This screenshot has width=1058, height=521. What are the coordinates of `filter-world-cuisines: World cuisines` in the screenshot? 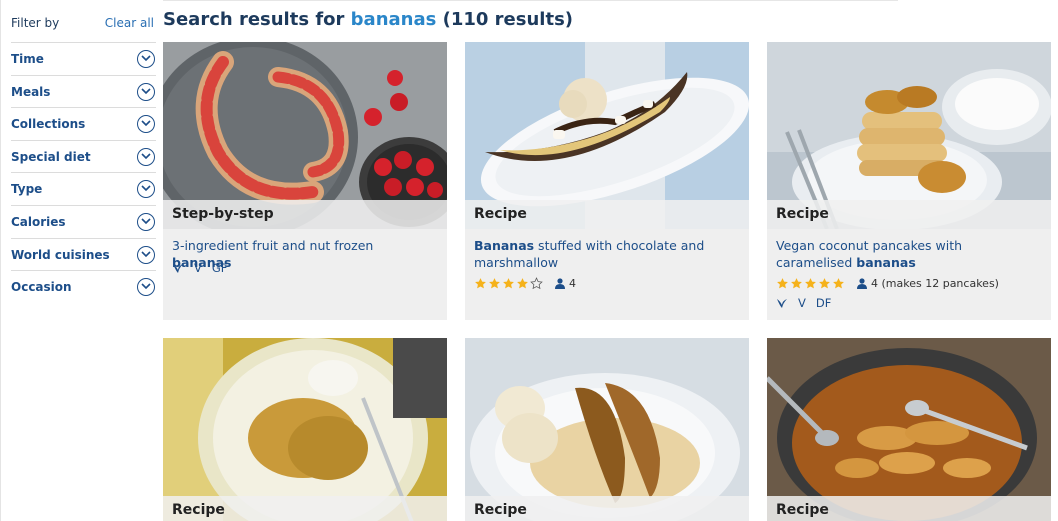 It's located at (83, 254).